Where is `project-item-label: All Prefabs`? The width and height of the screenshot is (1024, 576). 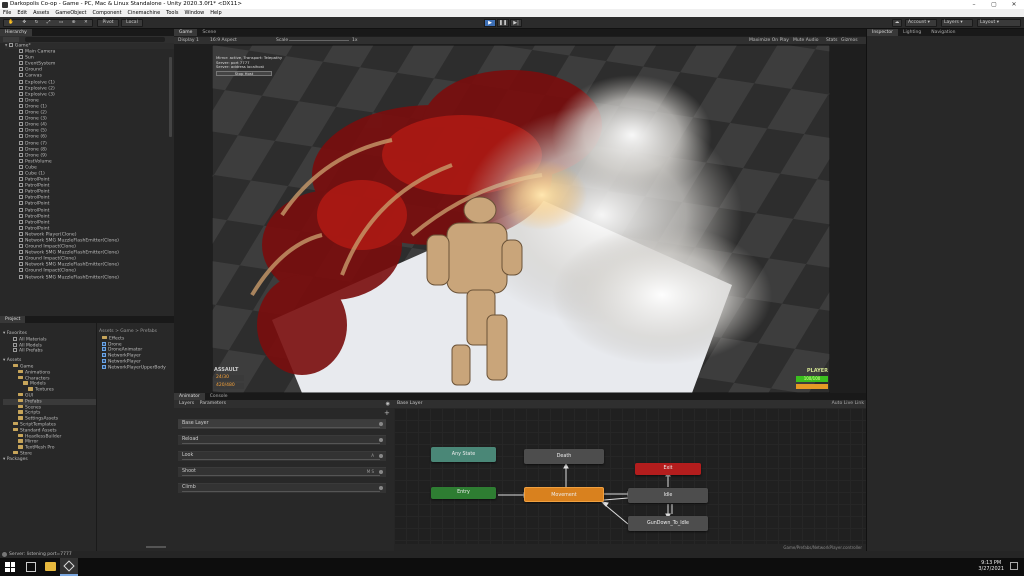 project-item-label: All Prefabs is located at coordinates (31, 351).